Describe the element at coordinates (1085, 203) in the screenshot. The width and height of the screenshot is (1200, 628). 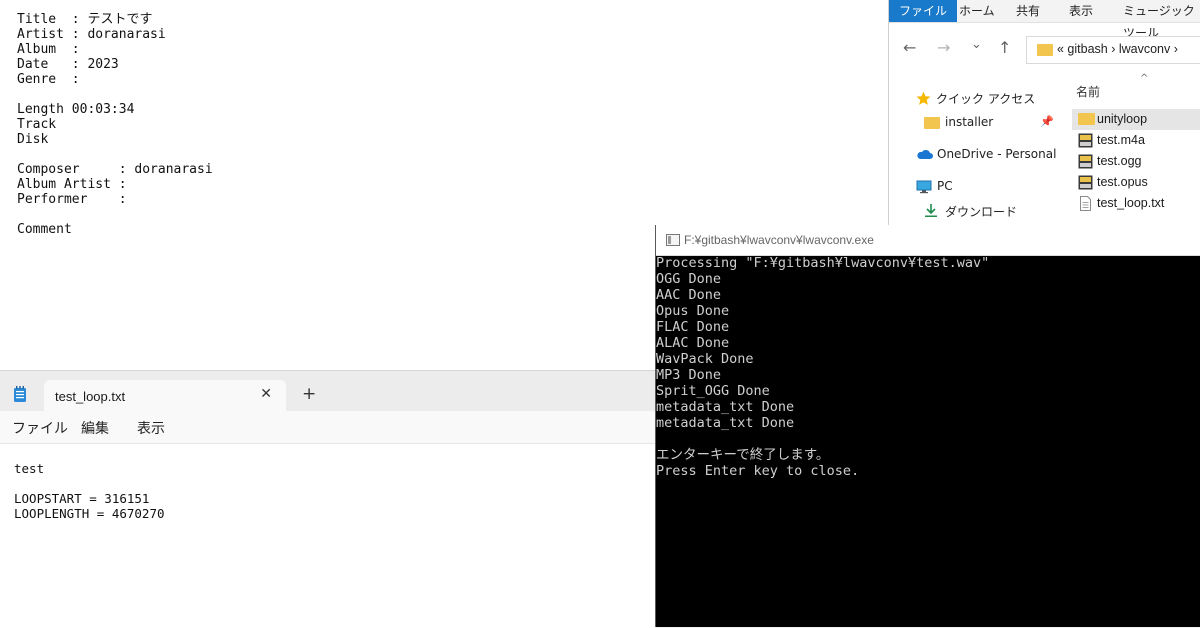
I see `text-file-icon` at that location.